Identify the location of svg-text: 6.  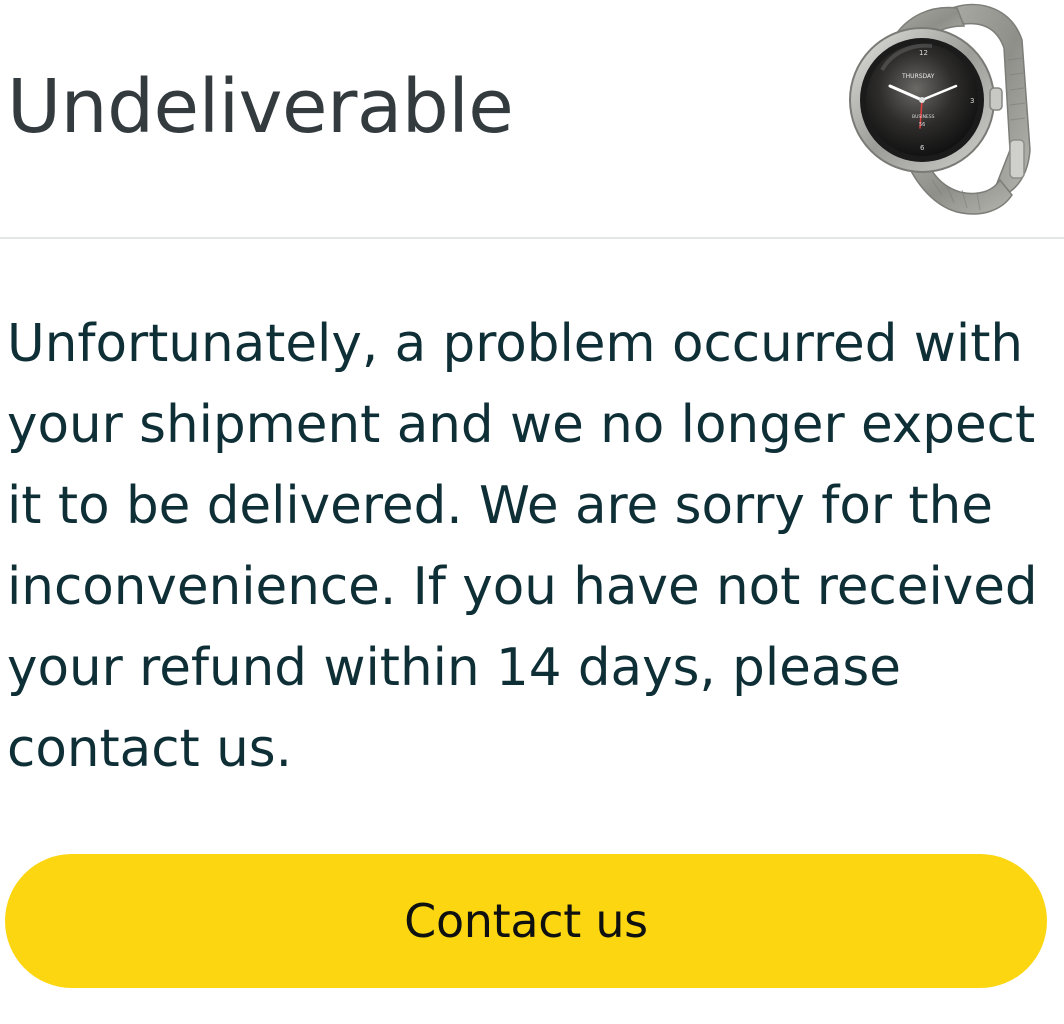
(922, 148).